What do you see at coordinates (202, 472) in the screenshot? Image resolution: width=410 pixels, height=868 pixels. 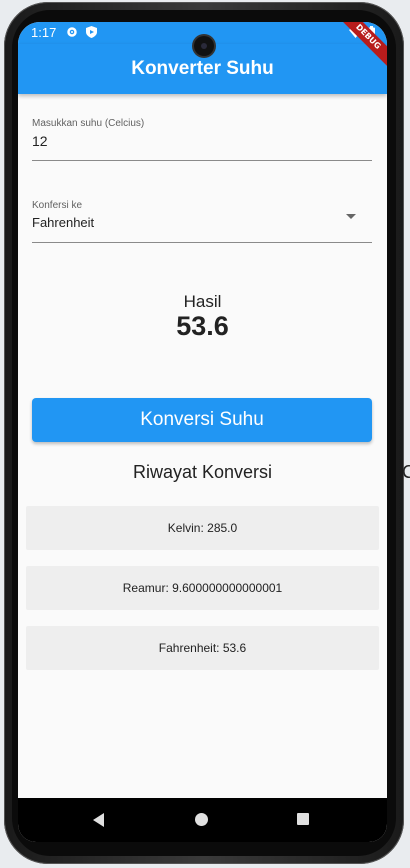 I see `history-title: Riwayat Konversi` at bounding box center [202, 472].